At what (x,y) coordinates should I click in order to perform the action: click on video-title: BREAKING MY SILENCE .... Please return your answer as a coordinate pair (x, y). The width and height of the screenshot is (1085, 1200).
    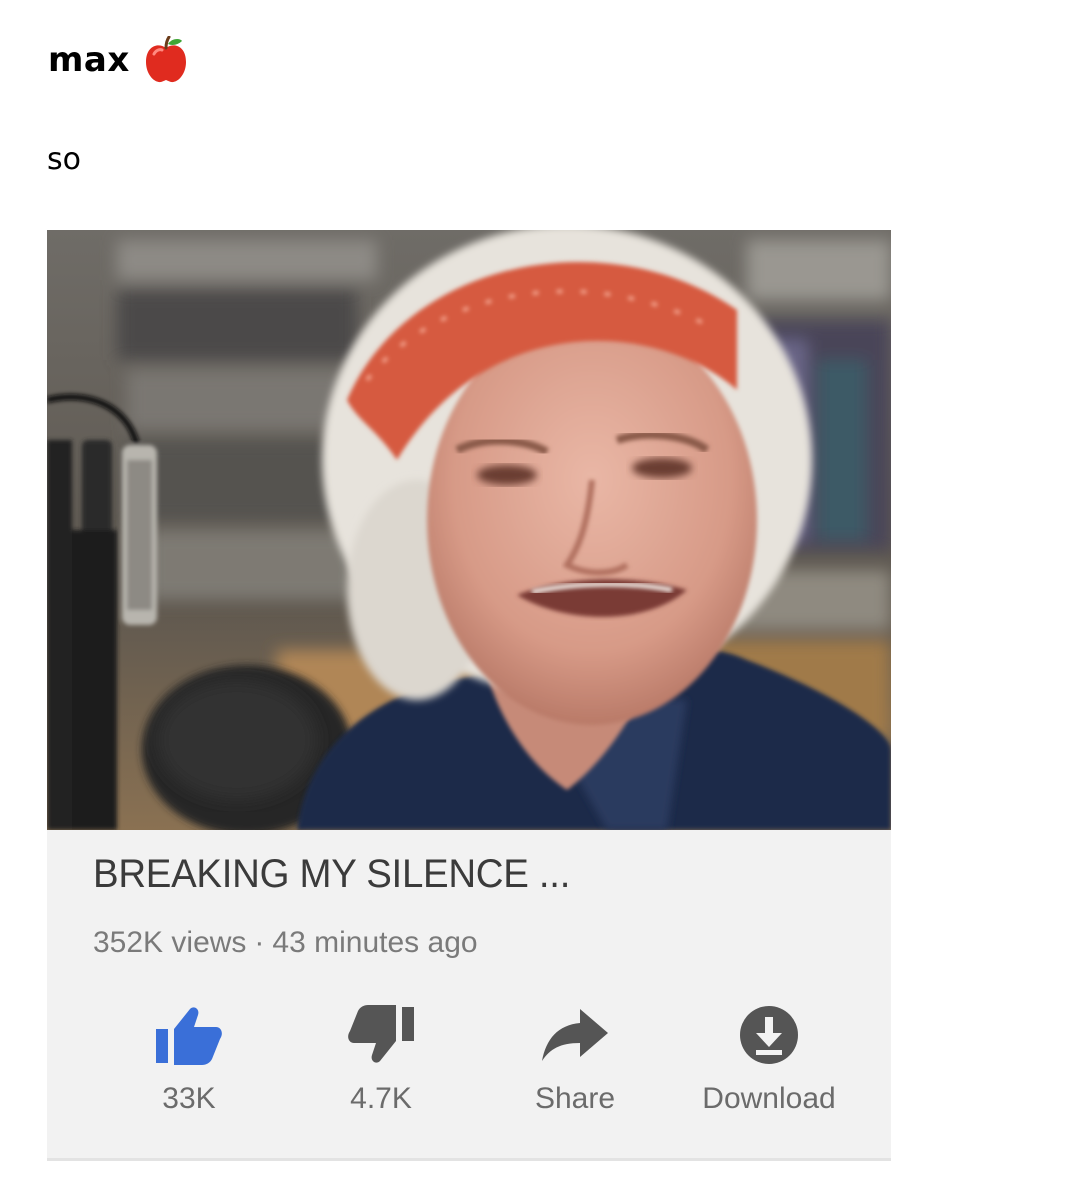
    Looking at the image, I should click on (331, 874).